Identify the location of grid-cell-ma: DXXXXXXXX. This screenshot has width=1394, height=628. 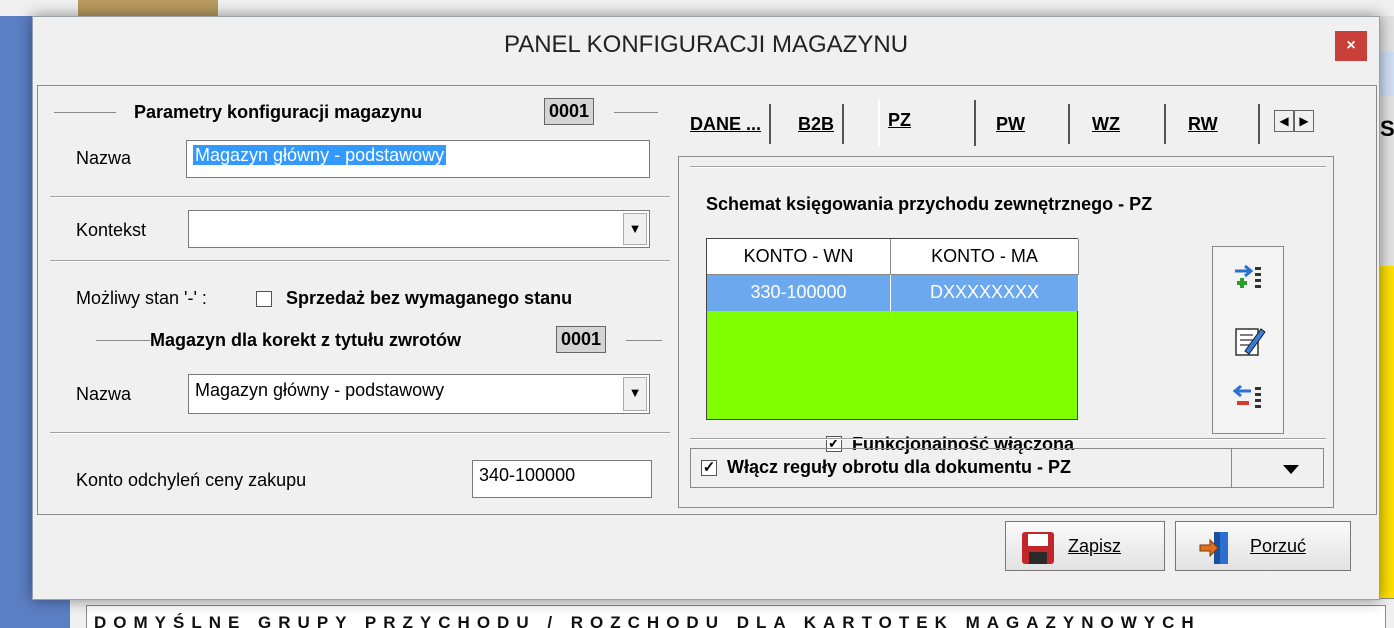
(985, 293).